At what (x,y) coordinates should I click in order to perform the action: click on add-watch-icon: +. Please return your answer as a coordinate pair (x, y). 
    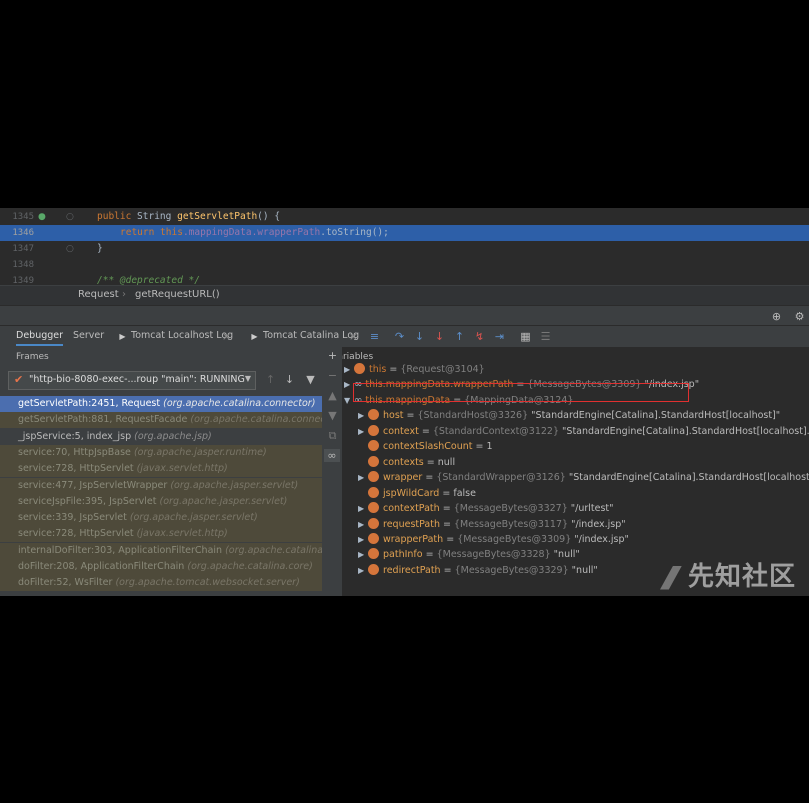
    Looking at the image, I should click on (332, 355).